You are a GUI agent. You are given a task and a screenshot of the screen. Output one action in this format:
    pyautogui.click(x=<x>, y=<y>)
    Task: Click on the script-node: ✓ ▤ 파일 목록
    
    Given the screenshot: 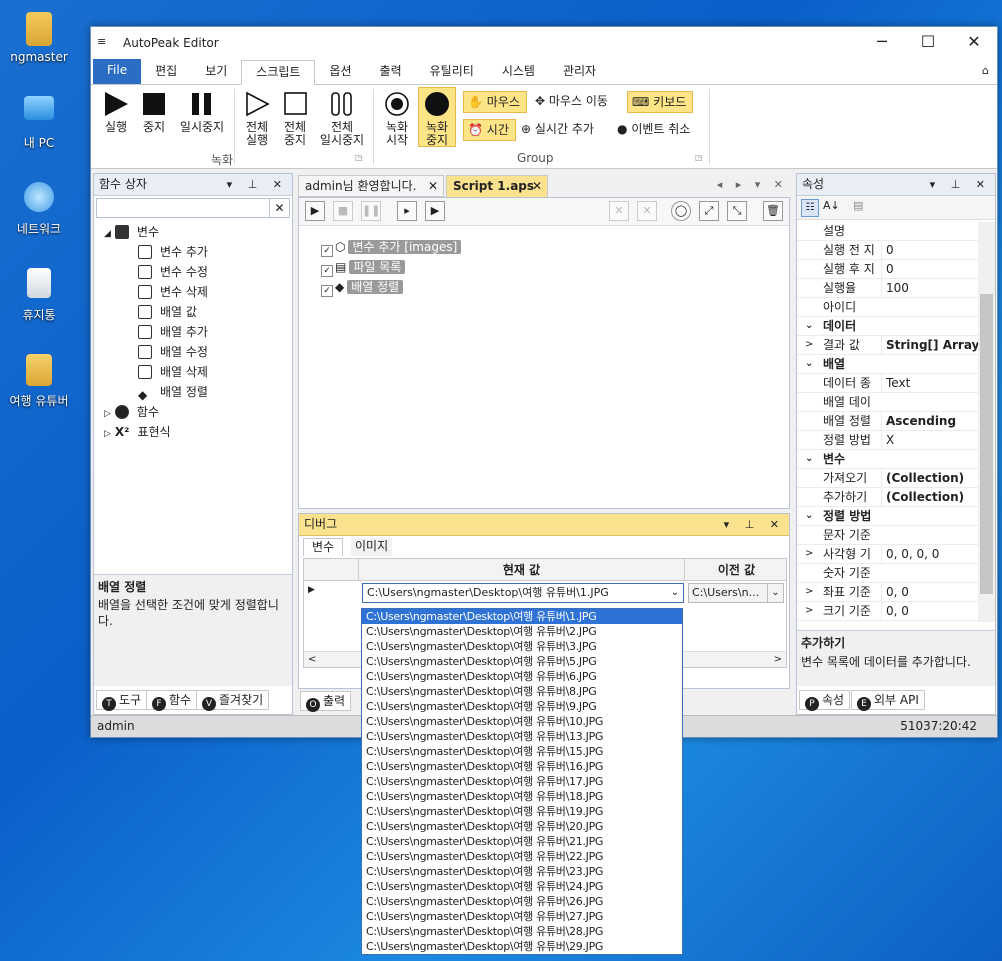 What is the action you would take?
    pyautogui.click(x=363, y=268)
    